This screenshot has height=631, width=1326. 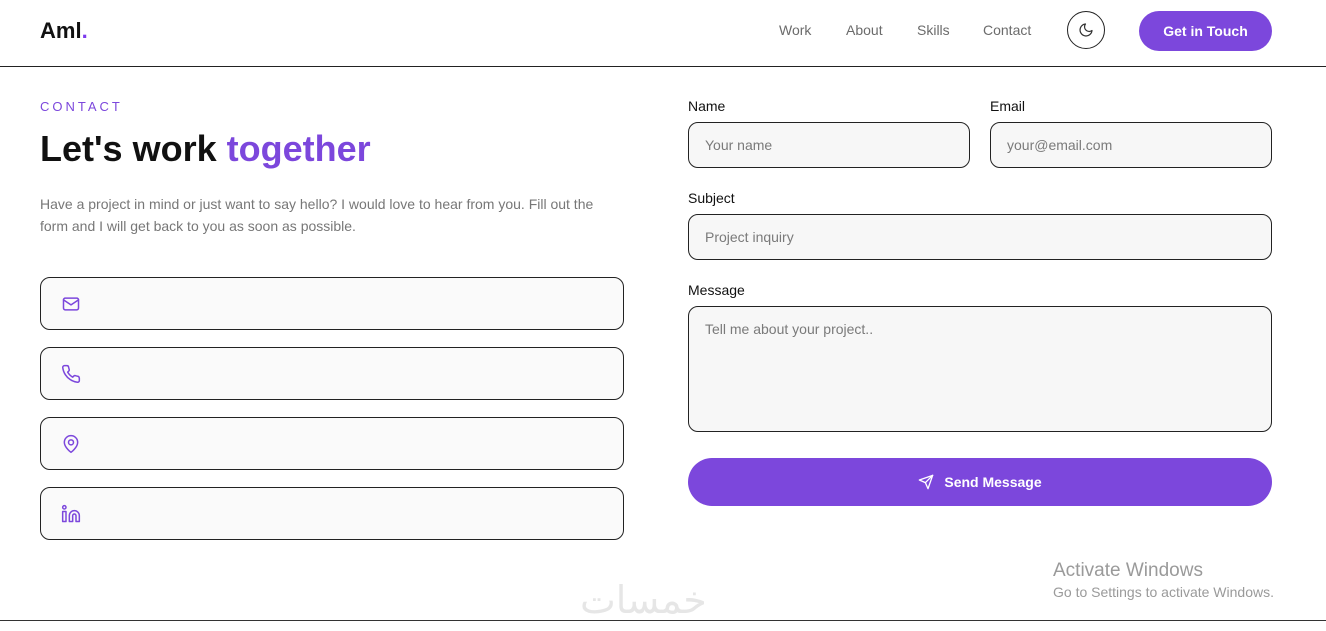 I want to click on contact-card-phone, so click(x=332, y=373).